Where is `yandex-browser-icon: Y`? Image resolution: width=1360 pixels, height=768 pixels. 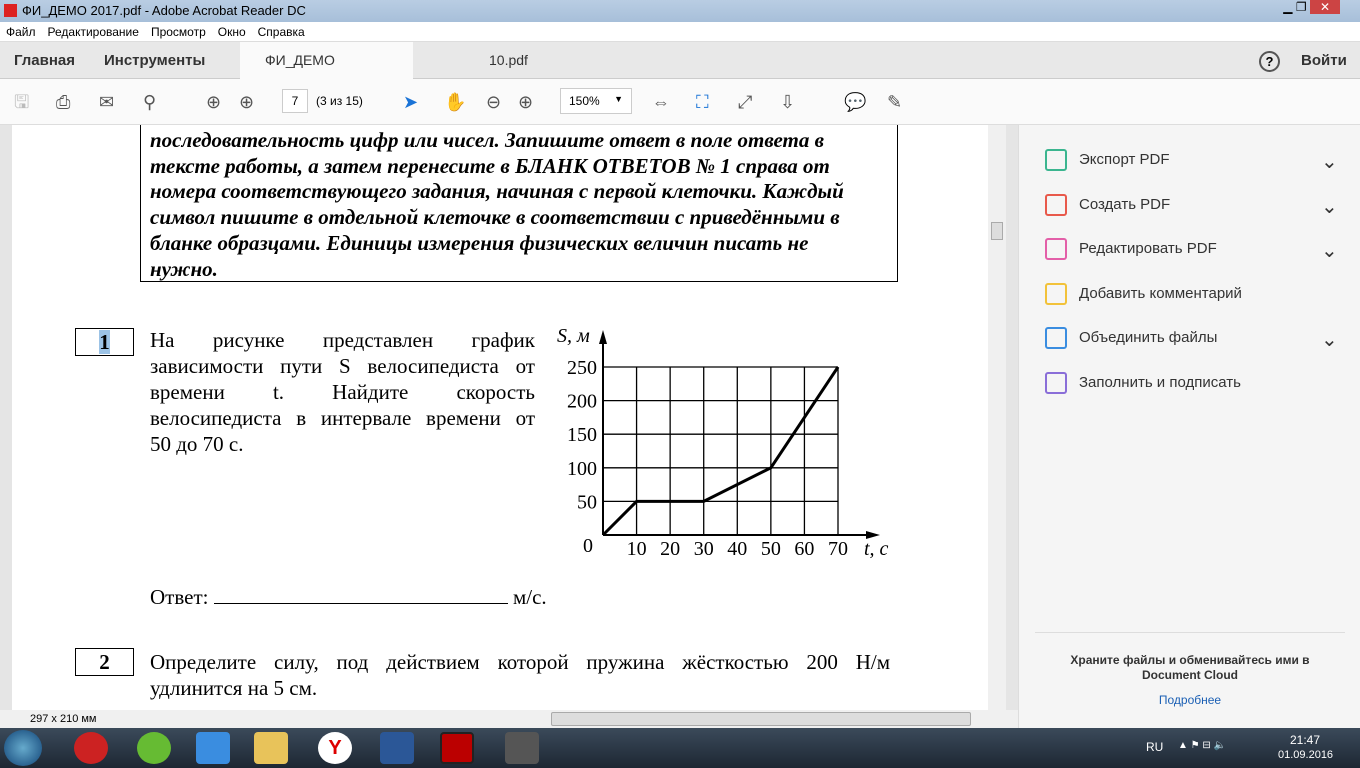 yandex-browser-icon: Y is located at coordinates (335, 748).